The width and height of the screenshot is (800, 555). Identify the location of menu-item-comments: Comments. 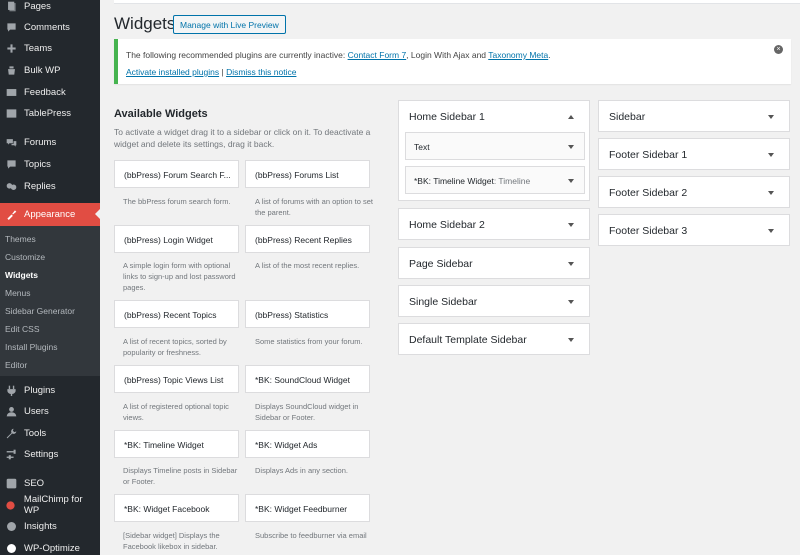
(50, 27).